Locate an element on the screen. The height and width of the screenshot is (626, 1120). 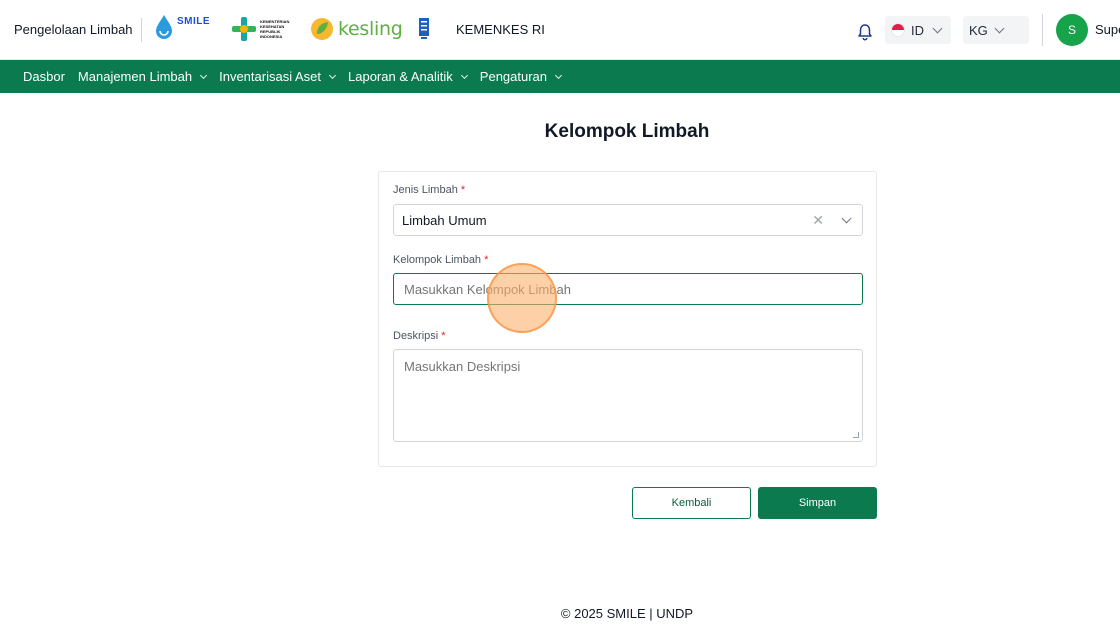
save-button: Simpan is located at coordinates (817, 503).